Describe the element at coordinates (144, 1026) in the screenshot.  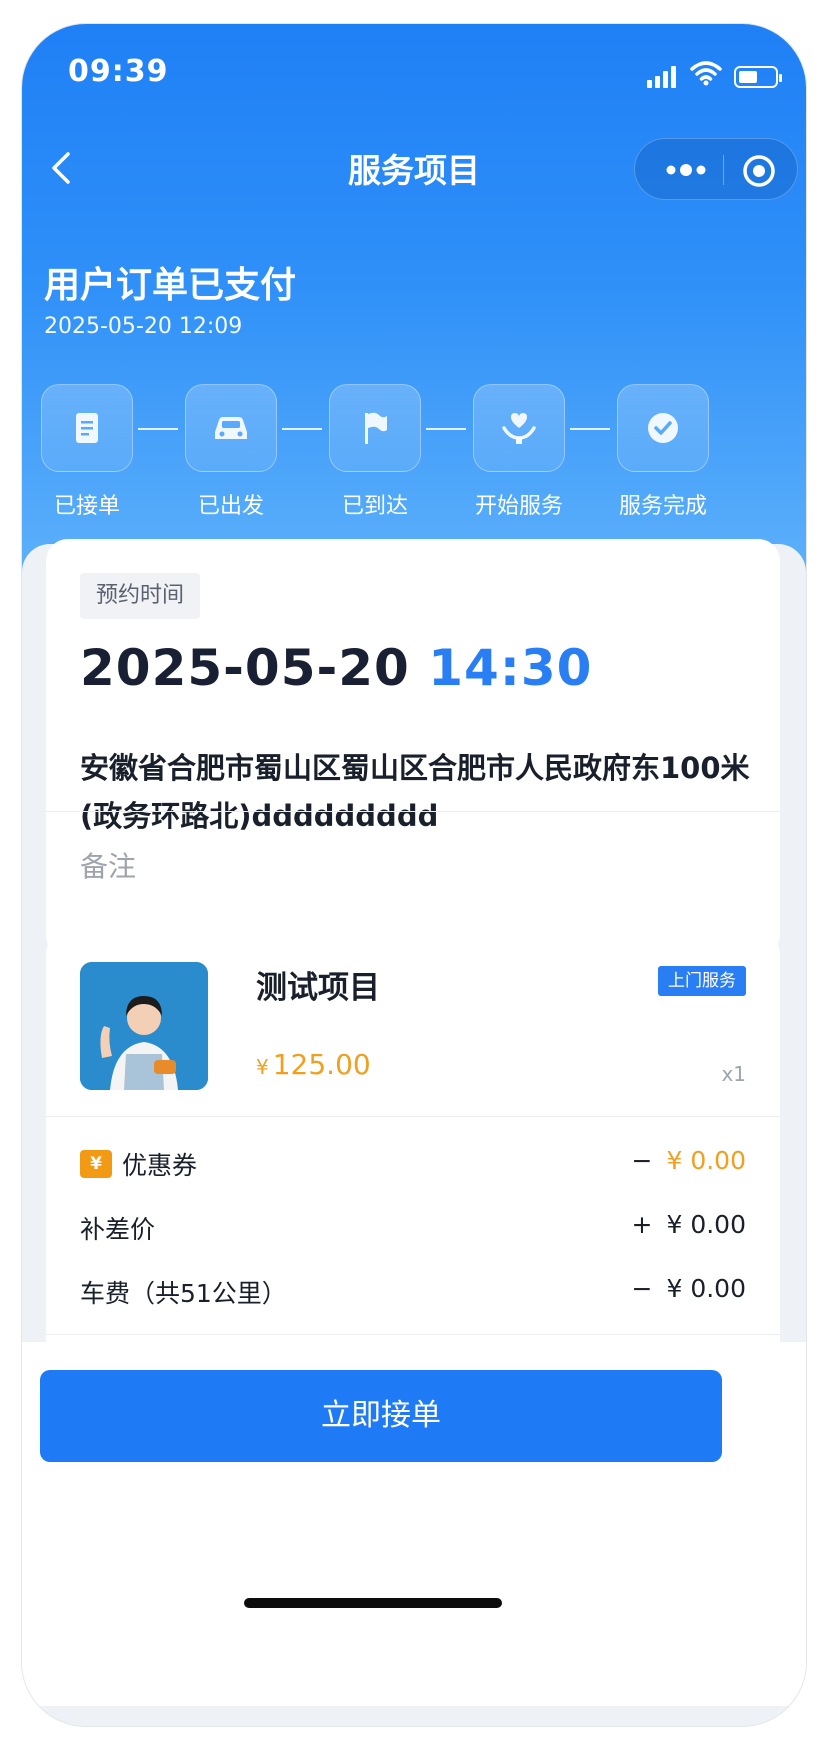
I see `service-image` at that location.